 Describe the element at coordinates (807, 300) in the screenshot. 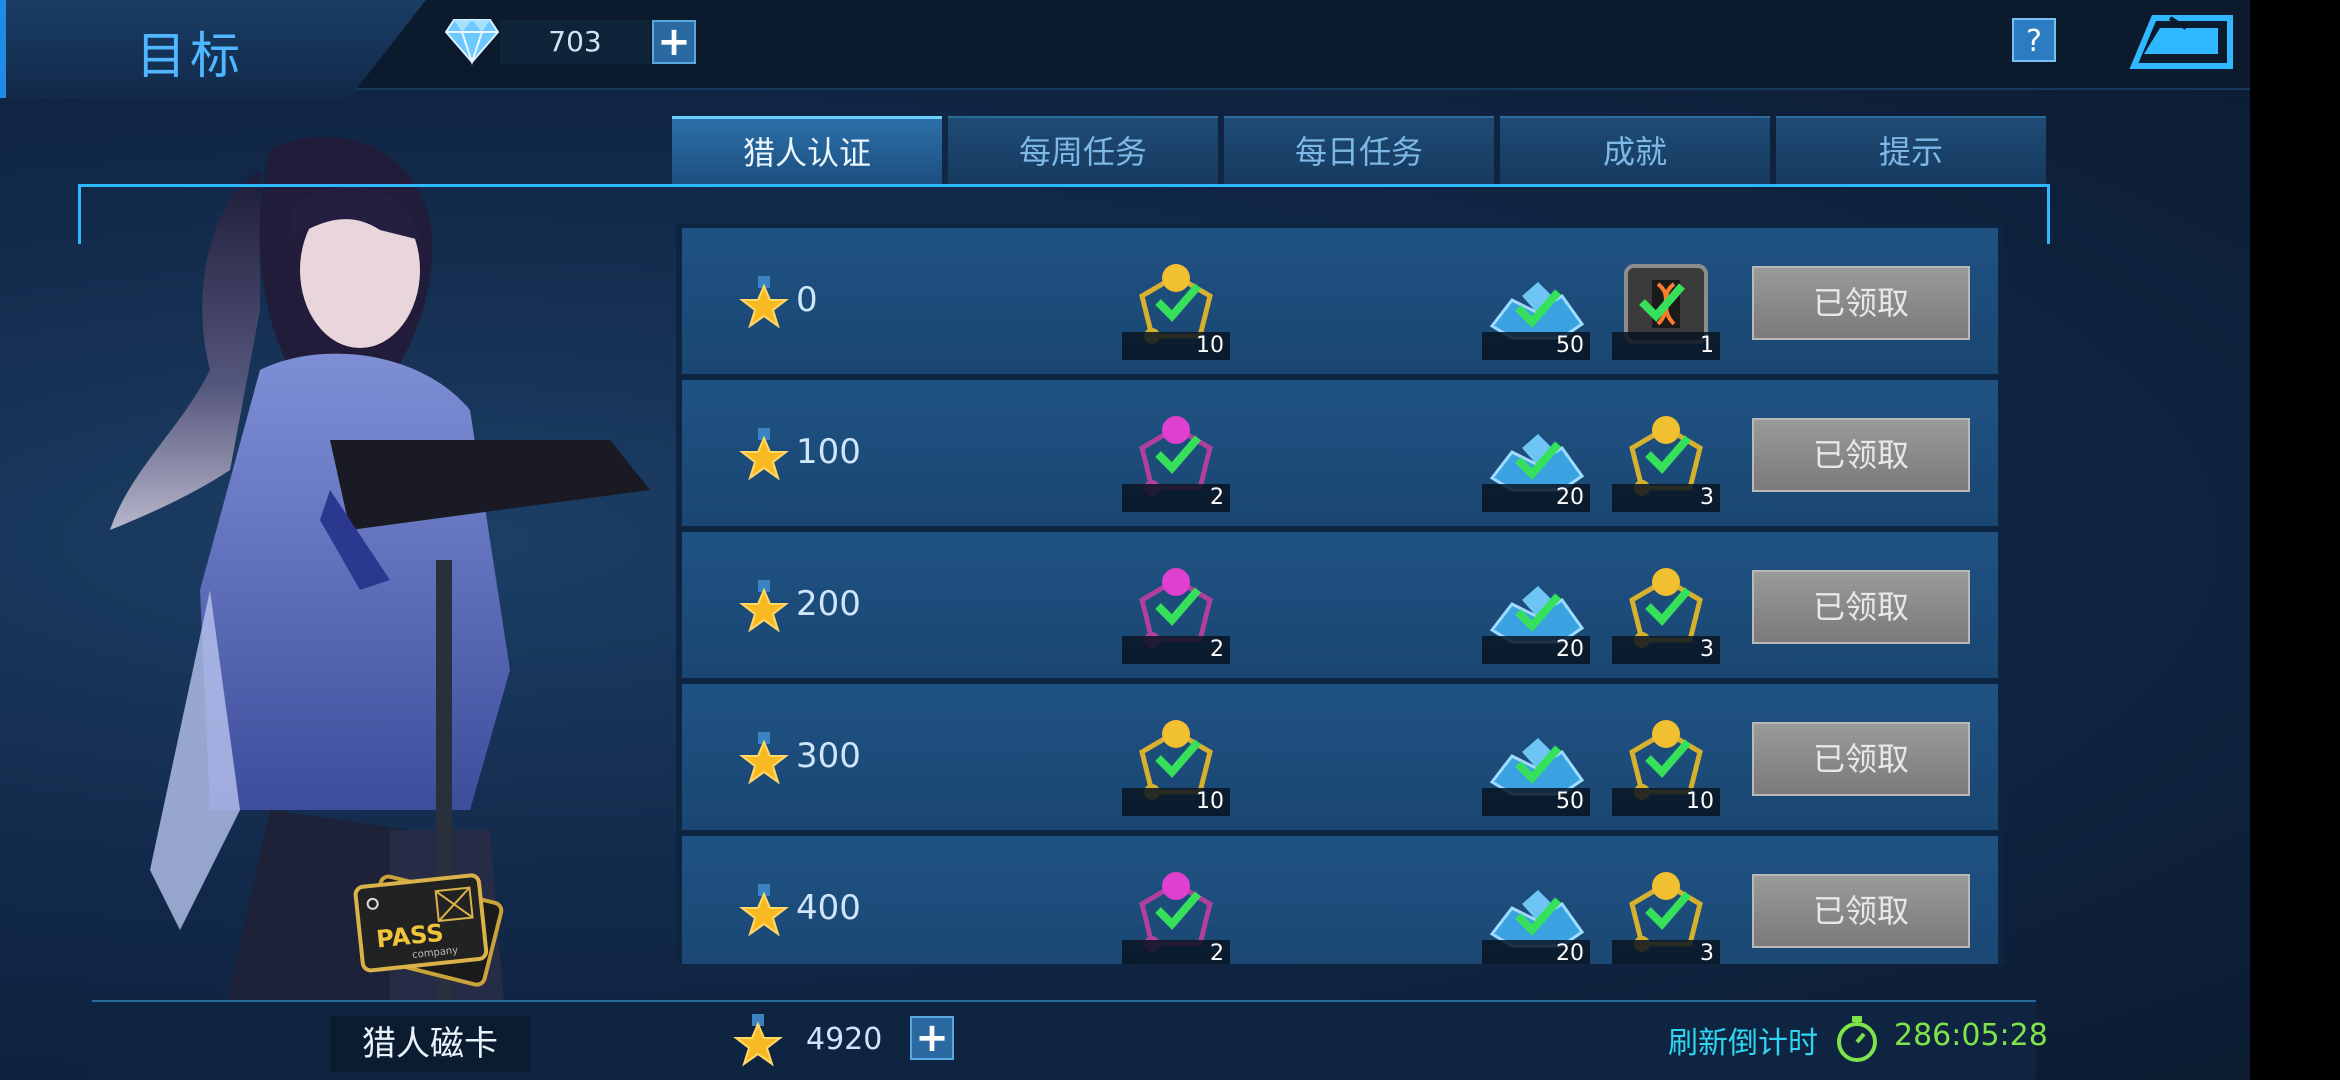

I see `level-value: 0` at that location.